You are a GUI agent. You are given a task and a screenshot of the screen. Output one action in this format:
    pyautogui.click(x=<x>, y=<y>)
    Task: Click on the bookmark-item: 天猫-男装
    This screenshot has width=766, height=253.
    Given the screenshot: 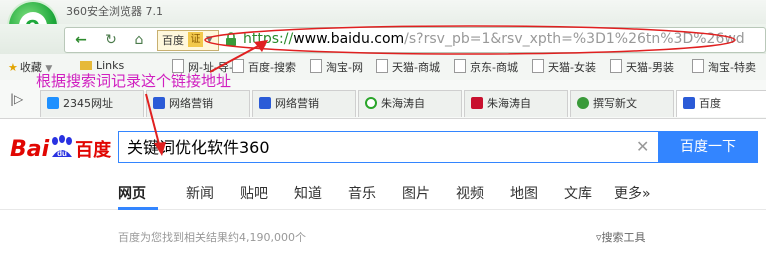 What is the action you would take?
    pyautogui.click(x=642, y=67)
    